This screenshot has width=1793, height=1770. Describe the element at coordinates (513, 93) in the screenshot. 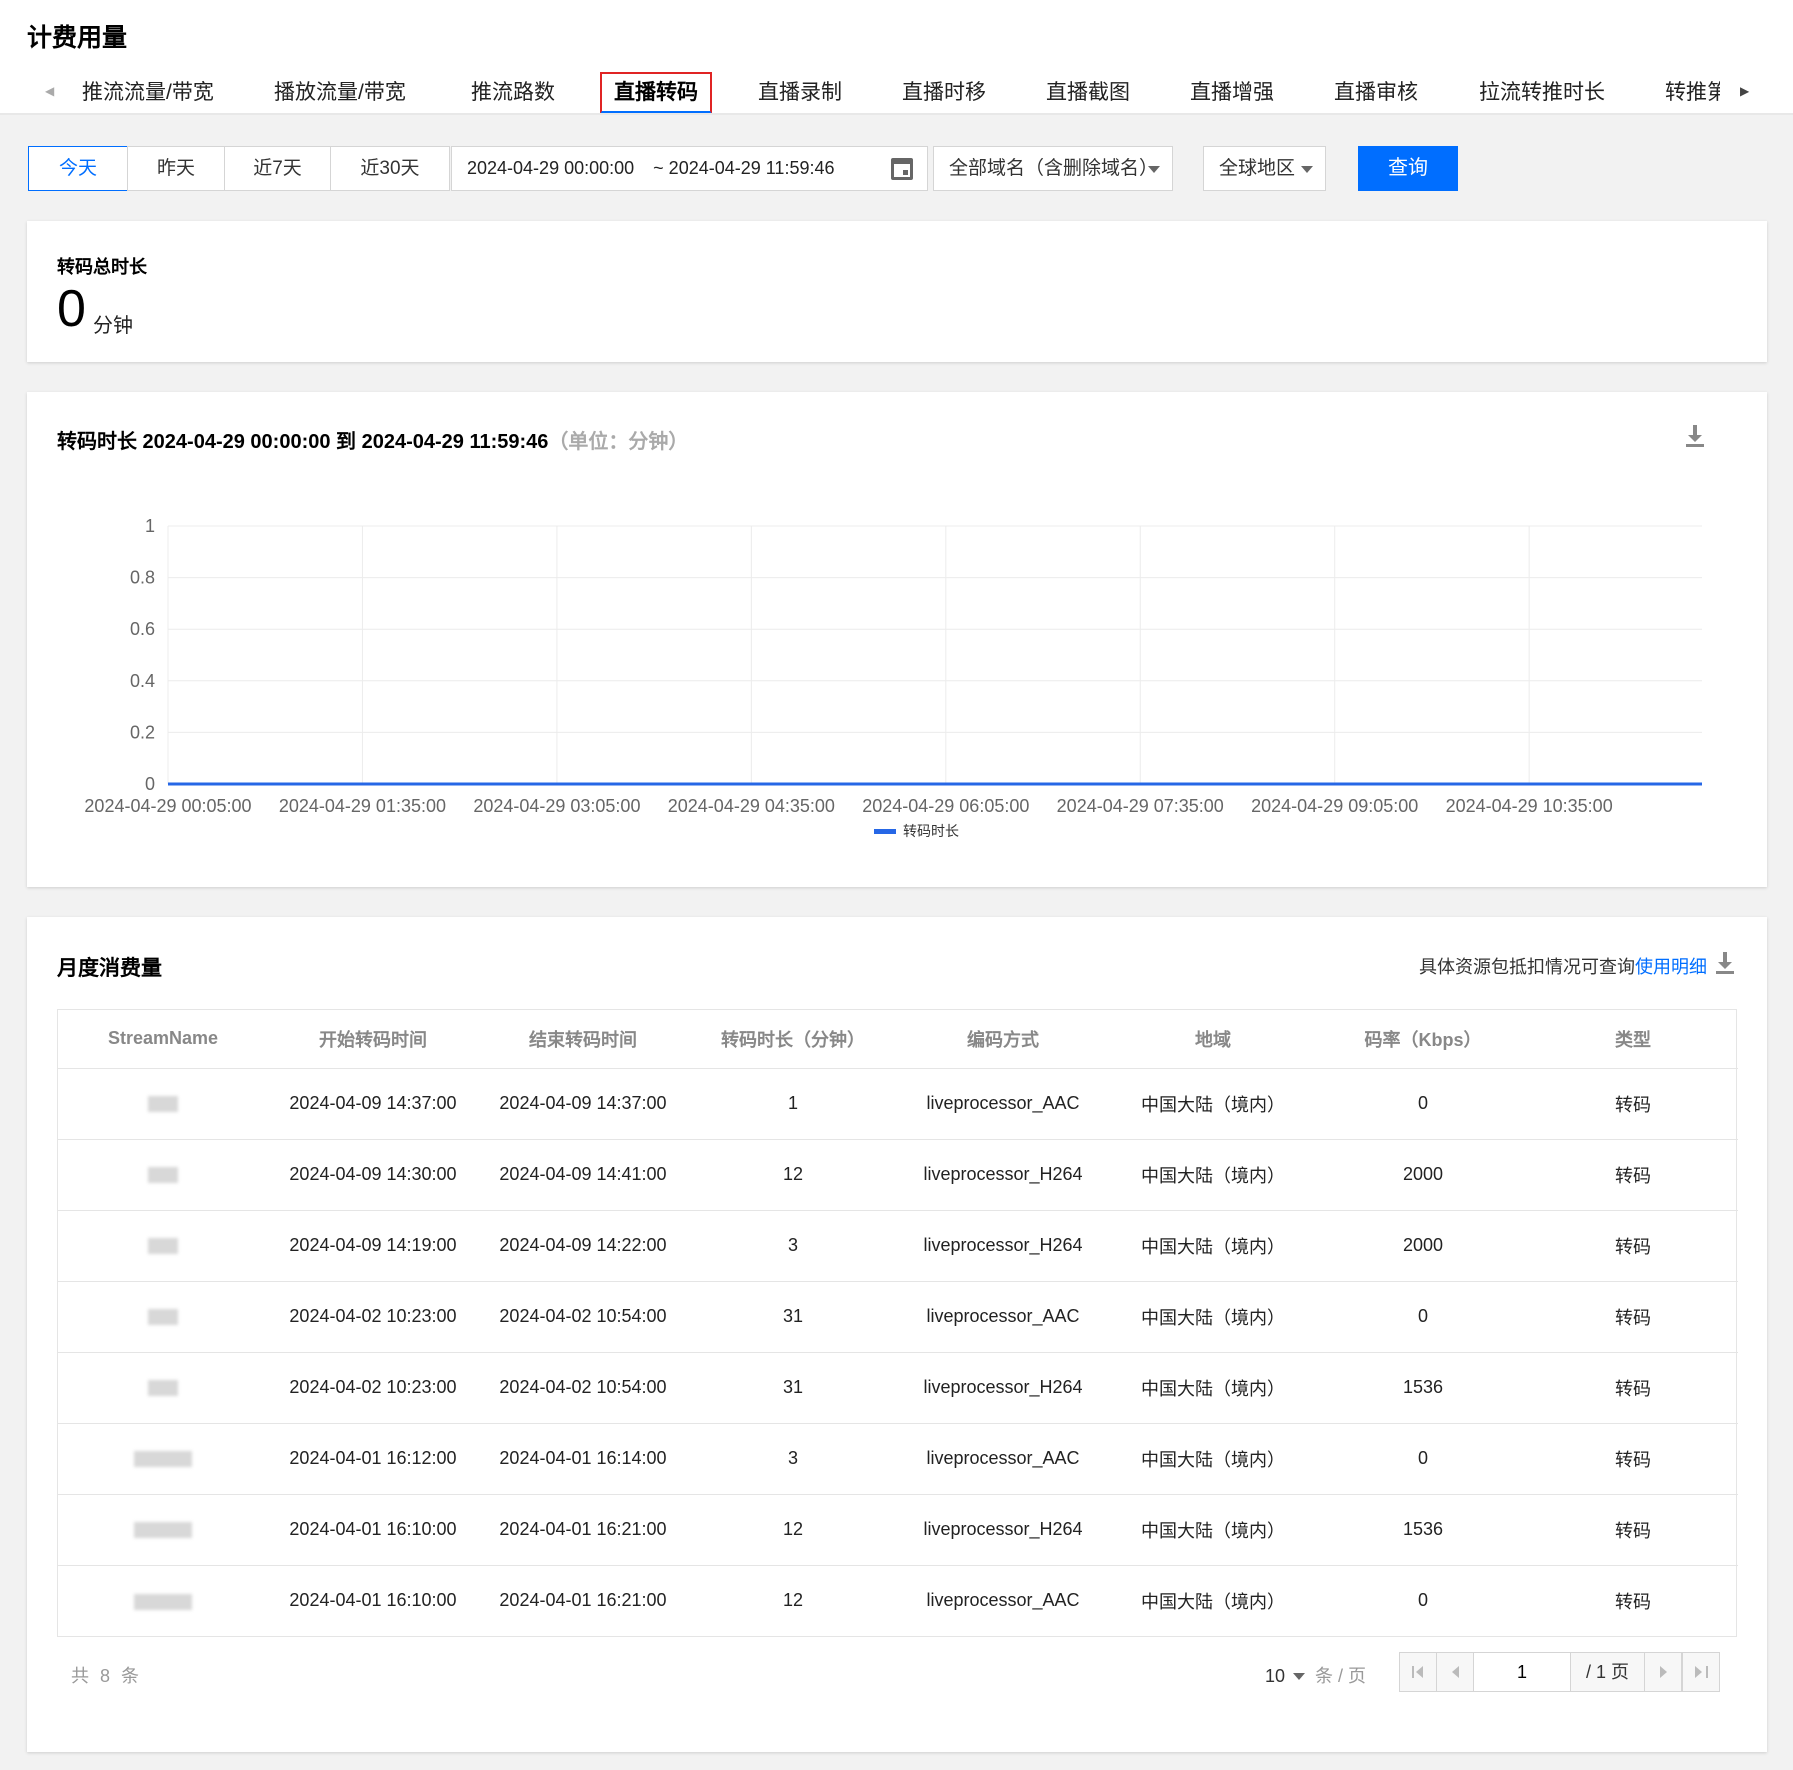

I see `tab-push-streams: 推流路数` at that location.